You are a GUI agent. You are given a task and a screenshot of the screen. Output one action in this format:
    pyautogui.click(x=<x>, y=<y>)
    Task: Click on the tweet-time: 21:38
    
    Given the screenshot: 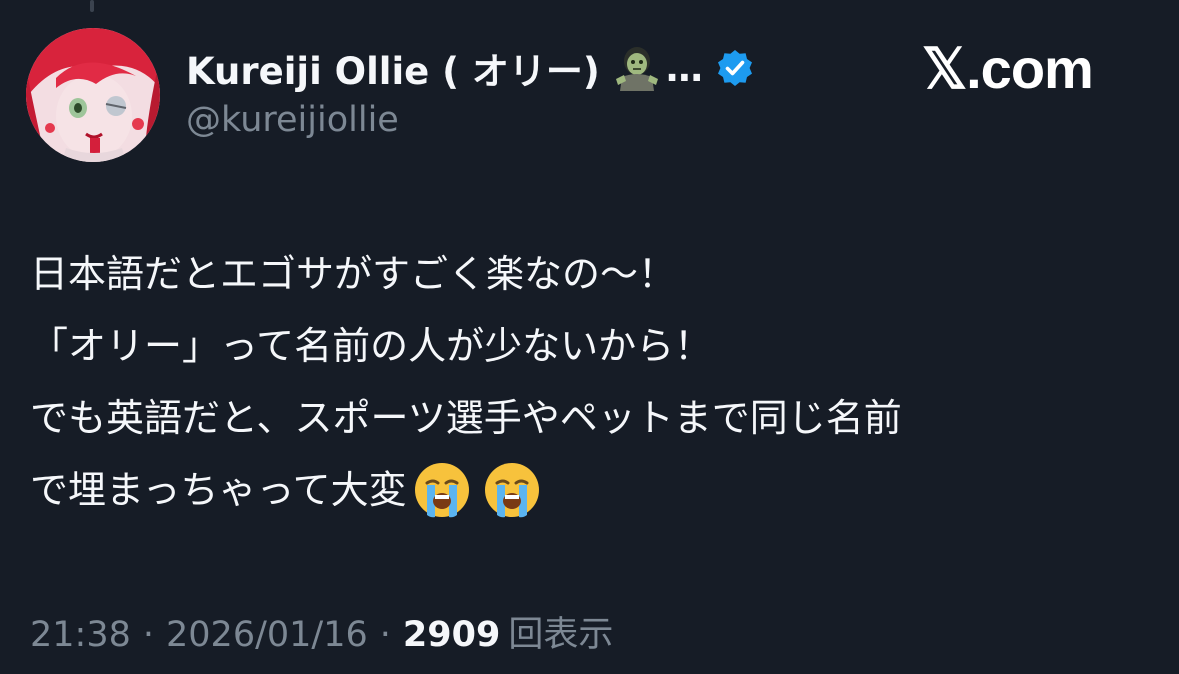 What is the action you would take?
    pyautogui.click(x=80, y=635)
    